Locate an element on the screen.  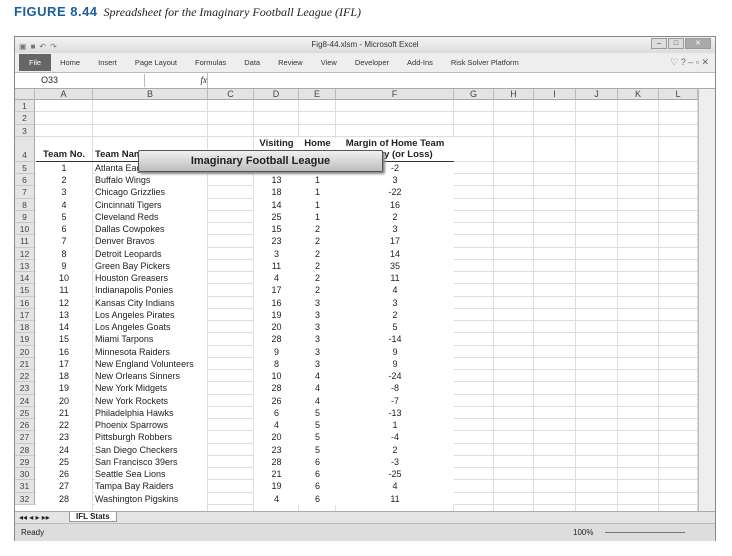
cell-team-name: San Diego Checkers is located at coordinates (151, 449).